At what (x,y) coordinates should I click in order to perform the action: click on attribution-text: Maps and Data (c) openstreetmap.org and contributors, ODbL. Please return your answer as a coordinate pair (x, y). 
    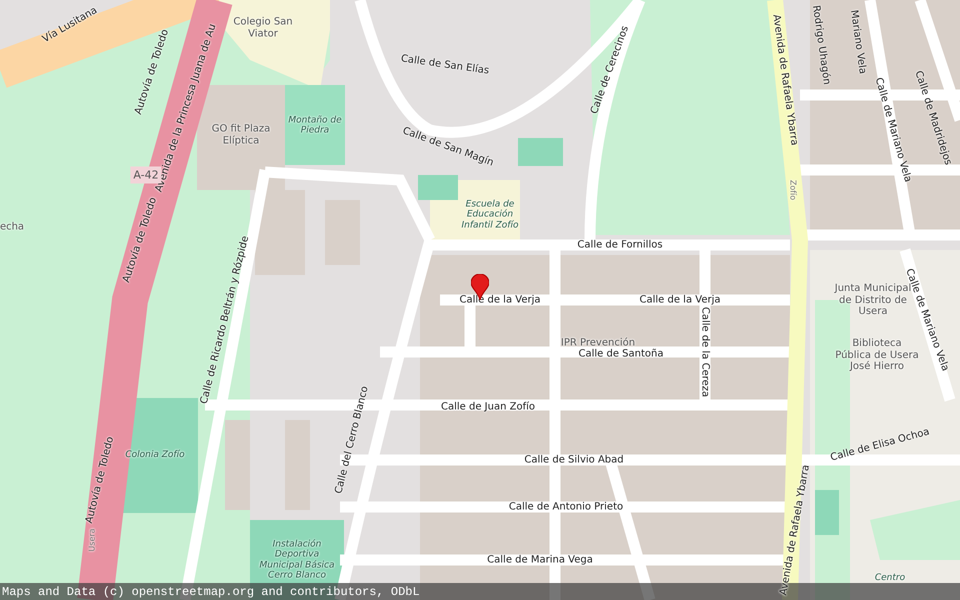
    Looking at the image, I should click on (210, 591).